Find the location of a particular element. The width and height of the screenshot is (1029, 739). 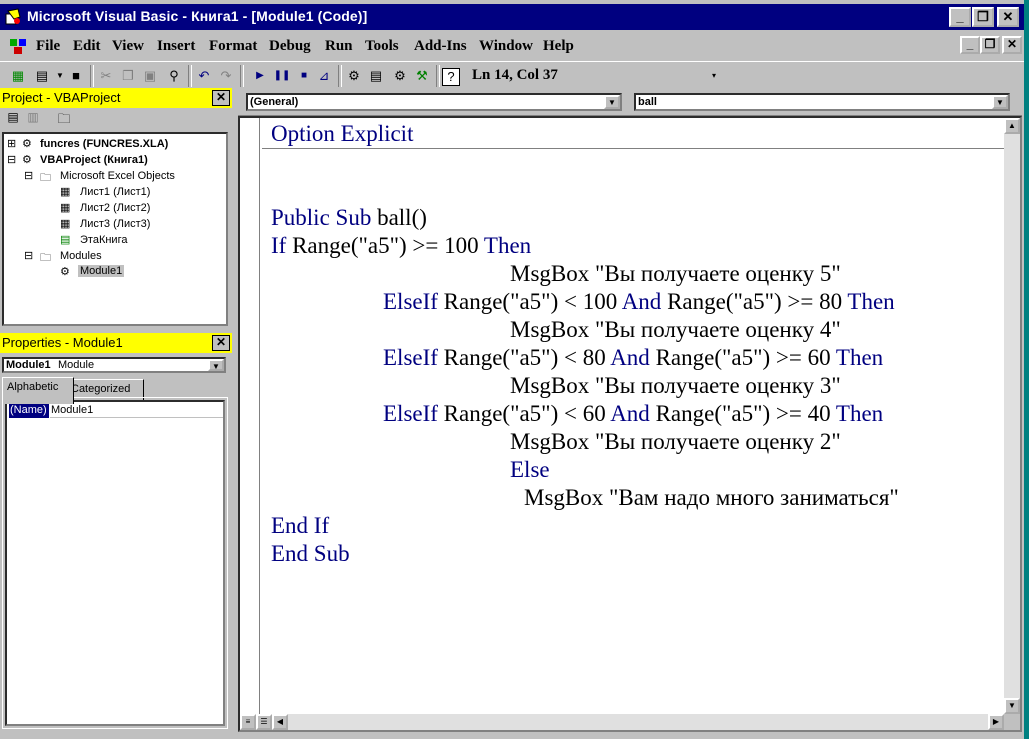

properties-tab-body: (Name) Module1 is located at coordinates (115, 563).